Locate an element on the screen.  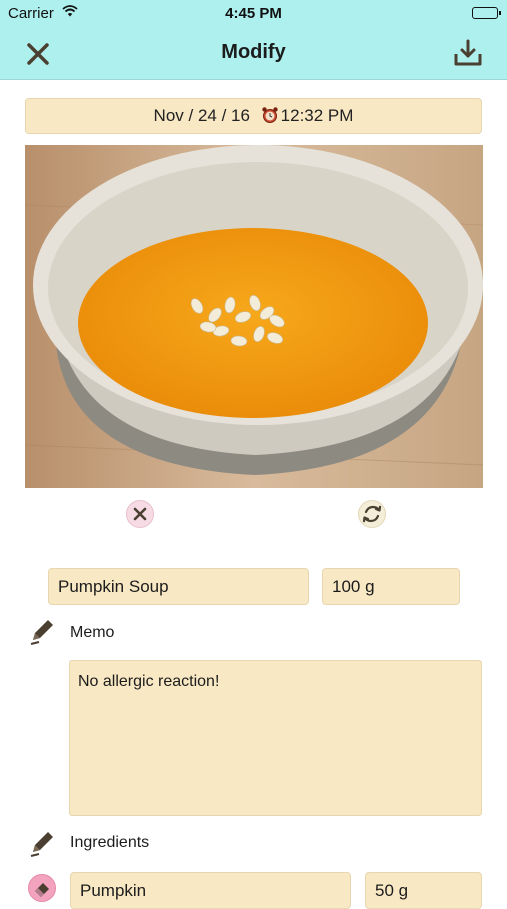
clock-time: 4:45 PM is located at coordinates (253, 13).